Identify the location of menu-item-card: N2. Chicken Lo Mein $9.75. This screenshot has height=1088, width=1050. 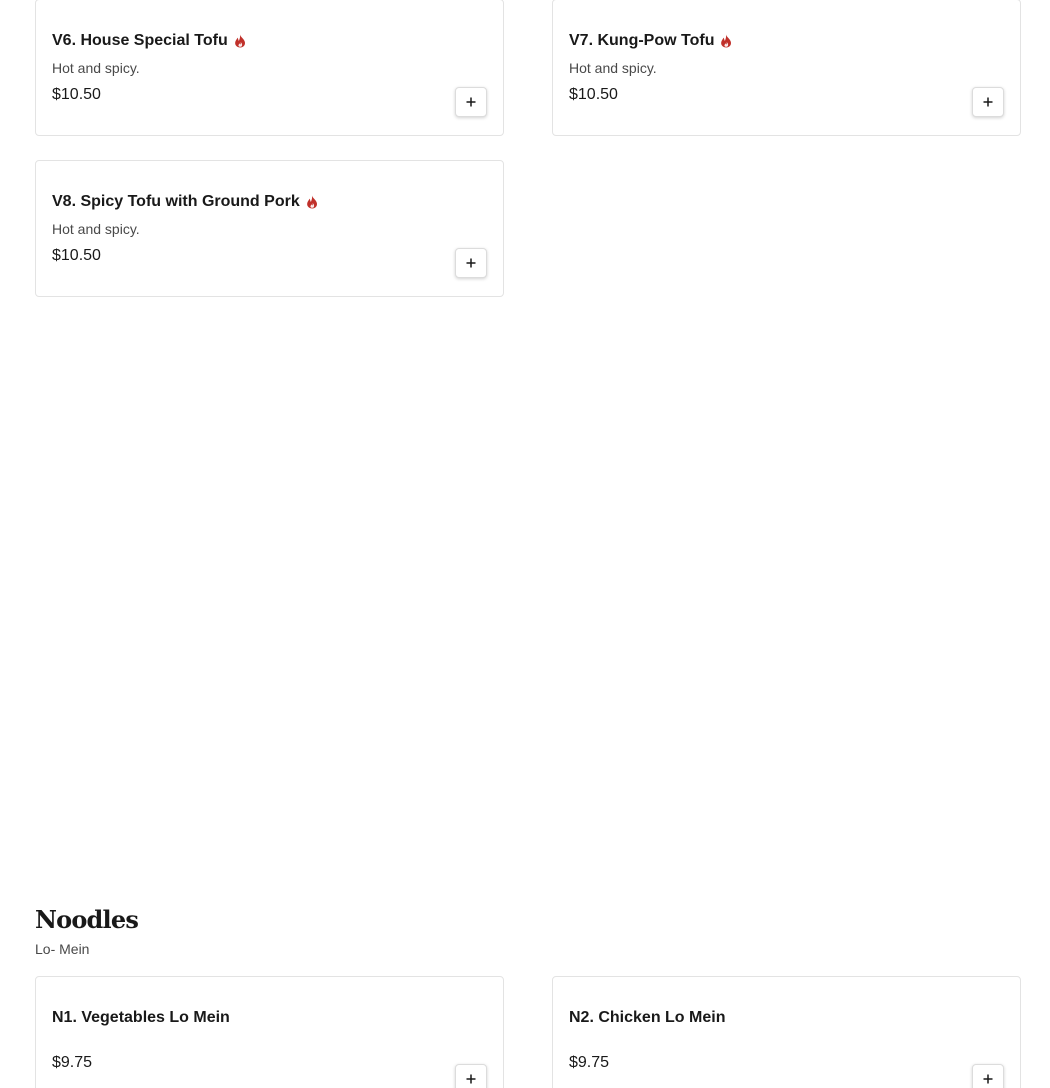
(786, 1032).